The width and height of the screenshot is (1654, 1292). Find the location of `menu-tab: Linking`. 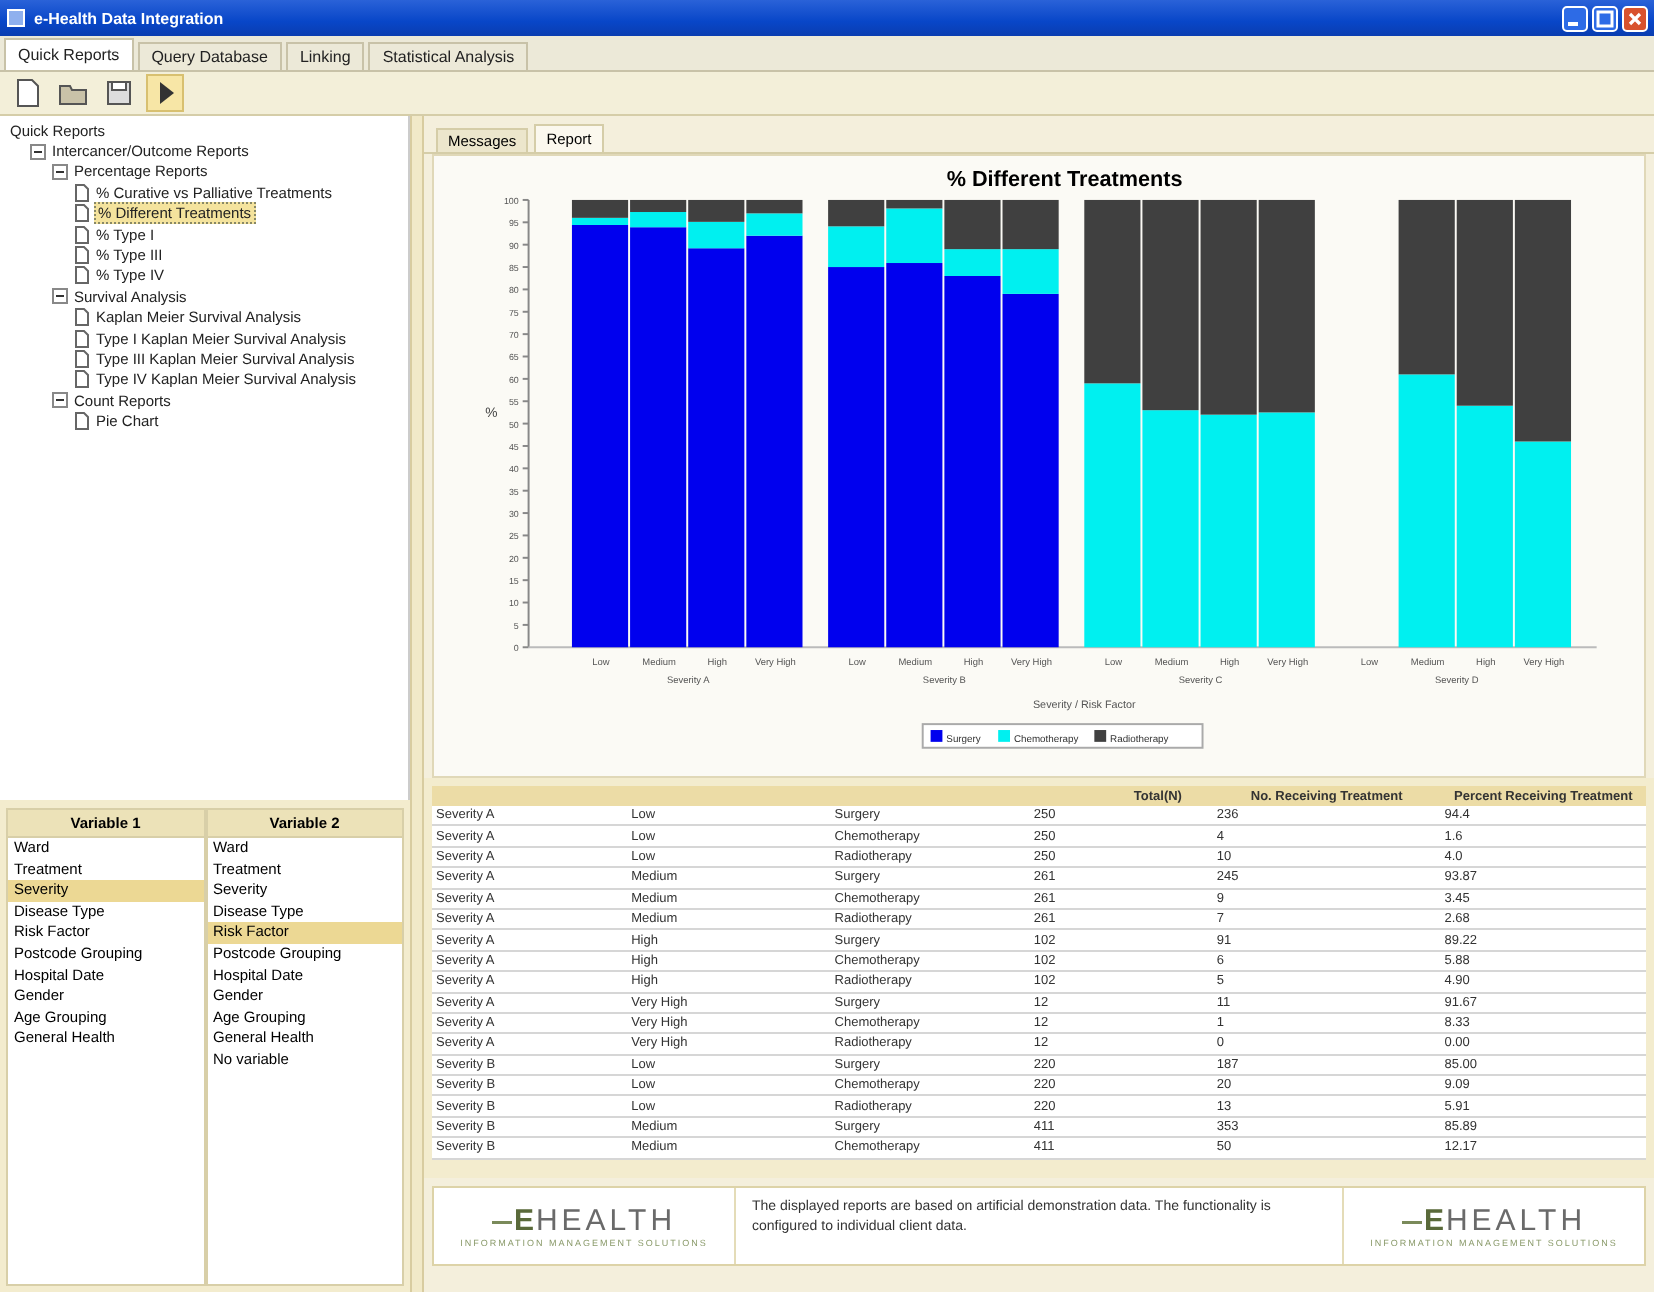

menu-tab: Linking is located at coordinates (325, 56).